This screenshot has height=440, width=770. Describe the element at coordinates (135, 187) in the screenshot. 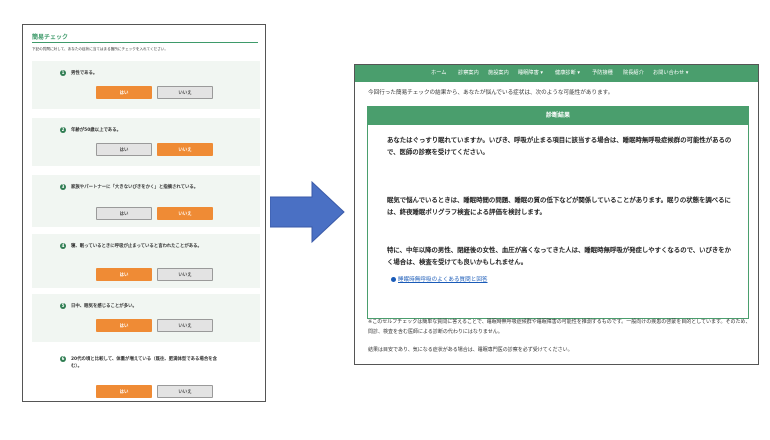

I see `question-text: 家族やパートナーに「大きないびきをかく」と指摘されている。` at that location.